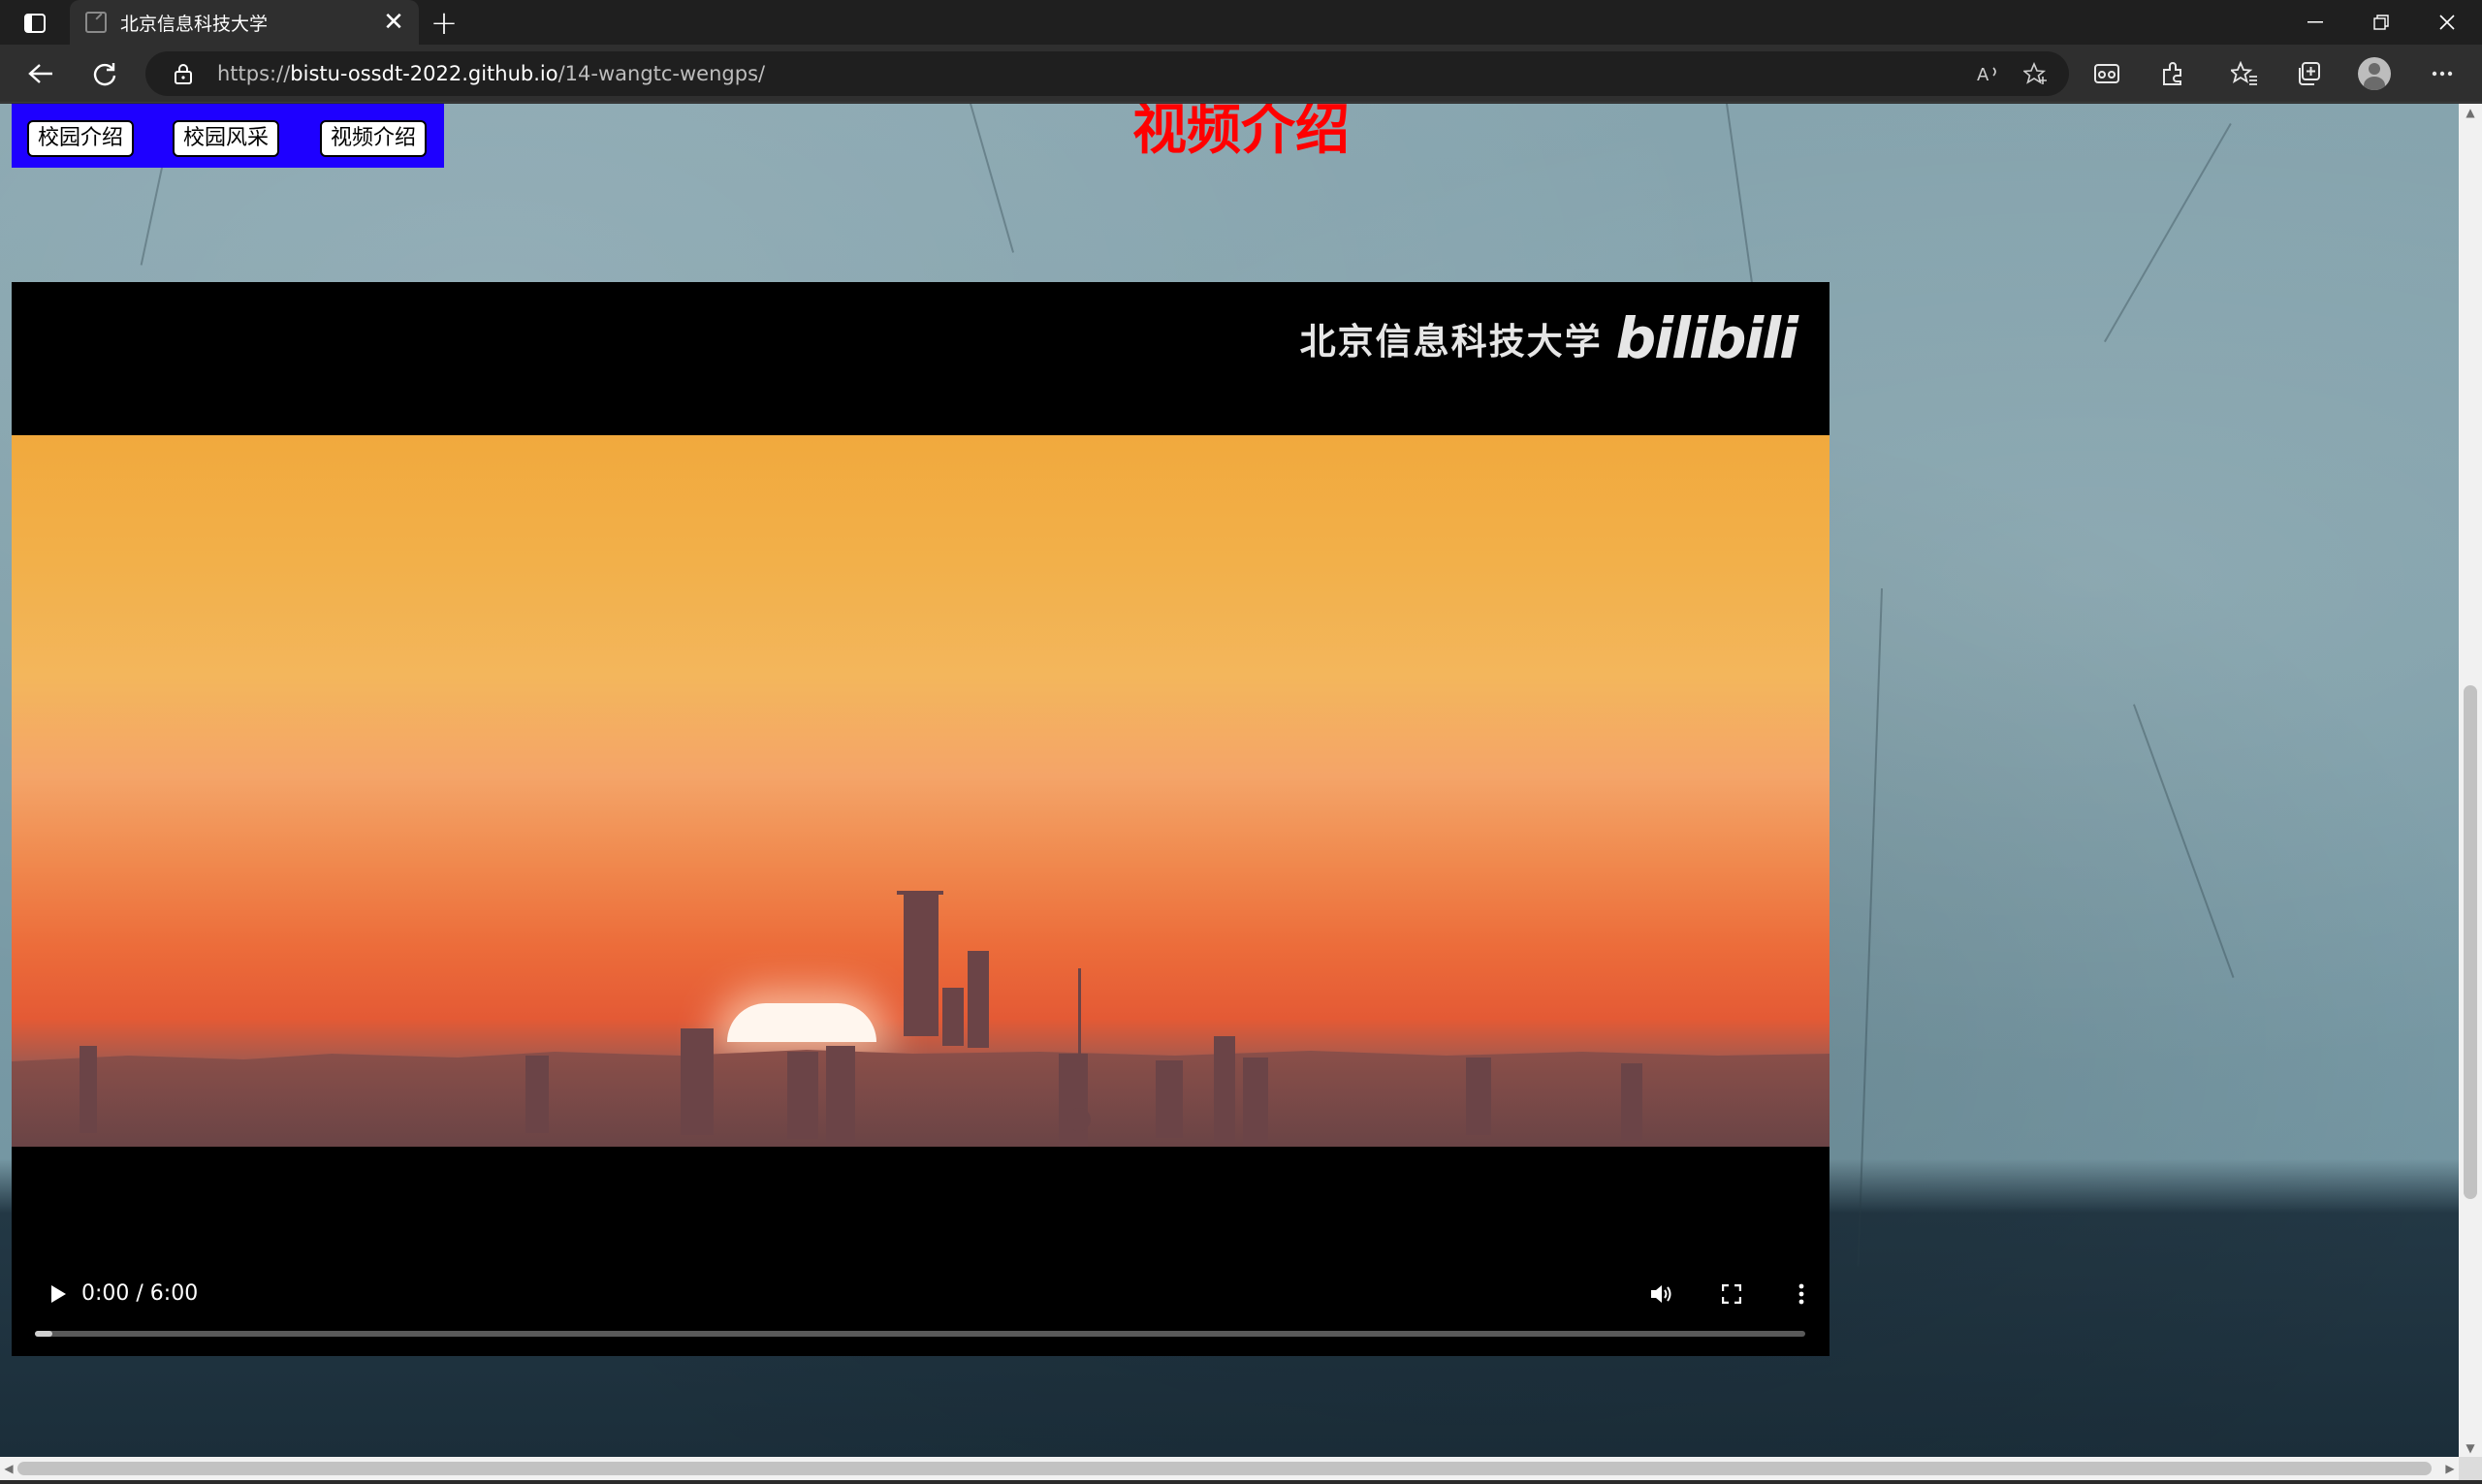 The image size is (2482, 1484). I want to click on browser-tab: 北京信息科技大学 ✕, so click(244, 23).